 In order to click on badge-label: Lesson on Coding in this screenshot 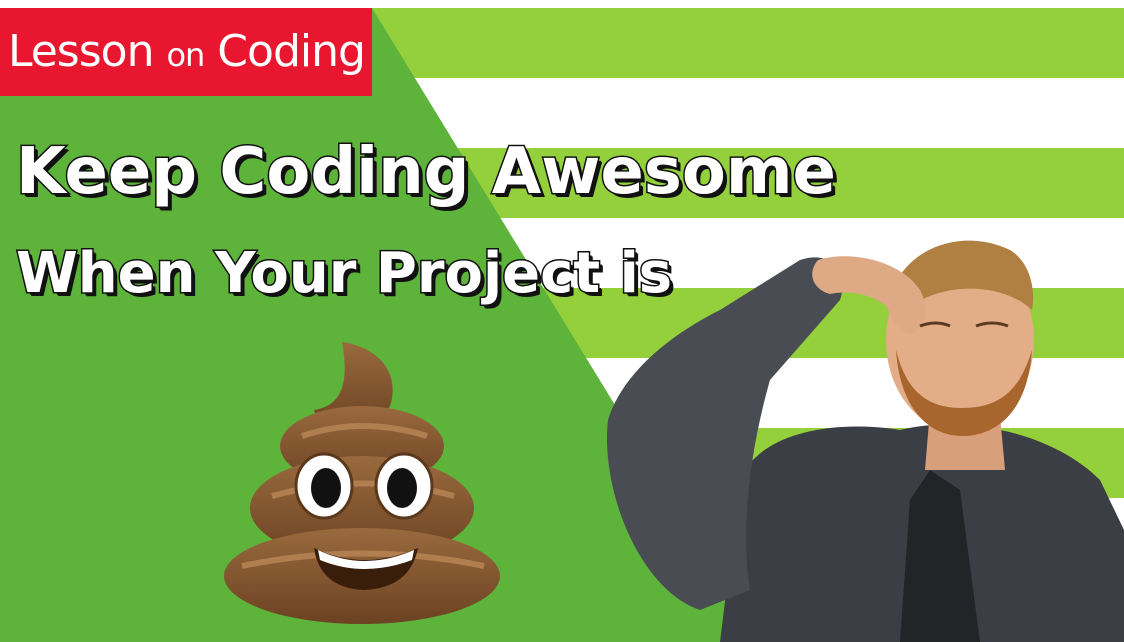, I will do `click(187, 51)`.